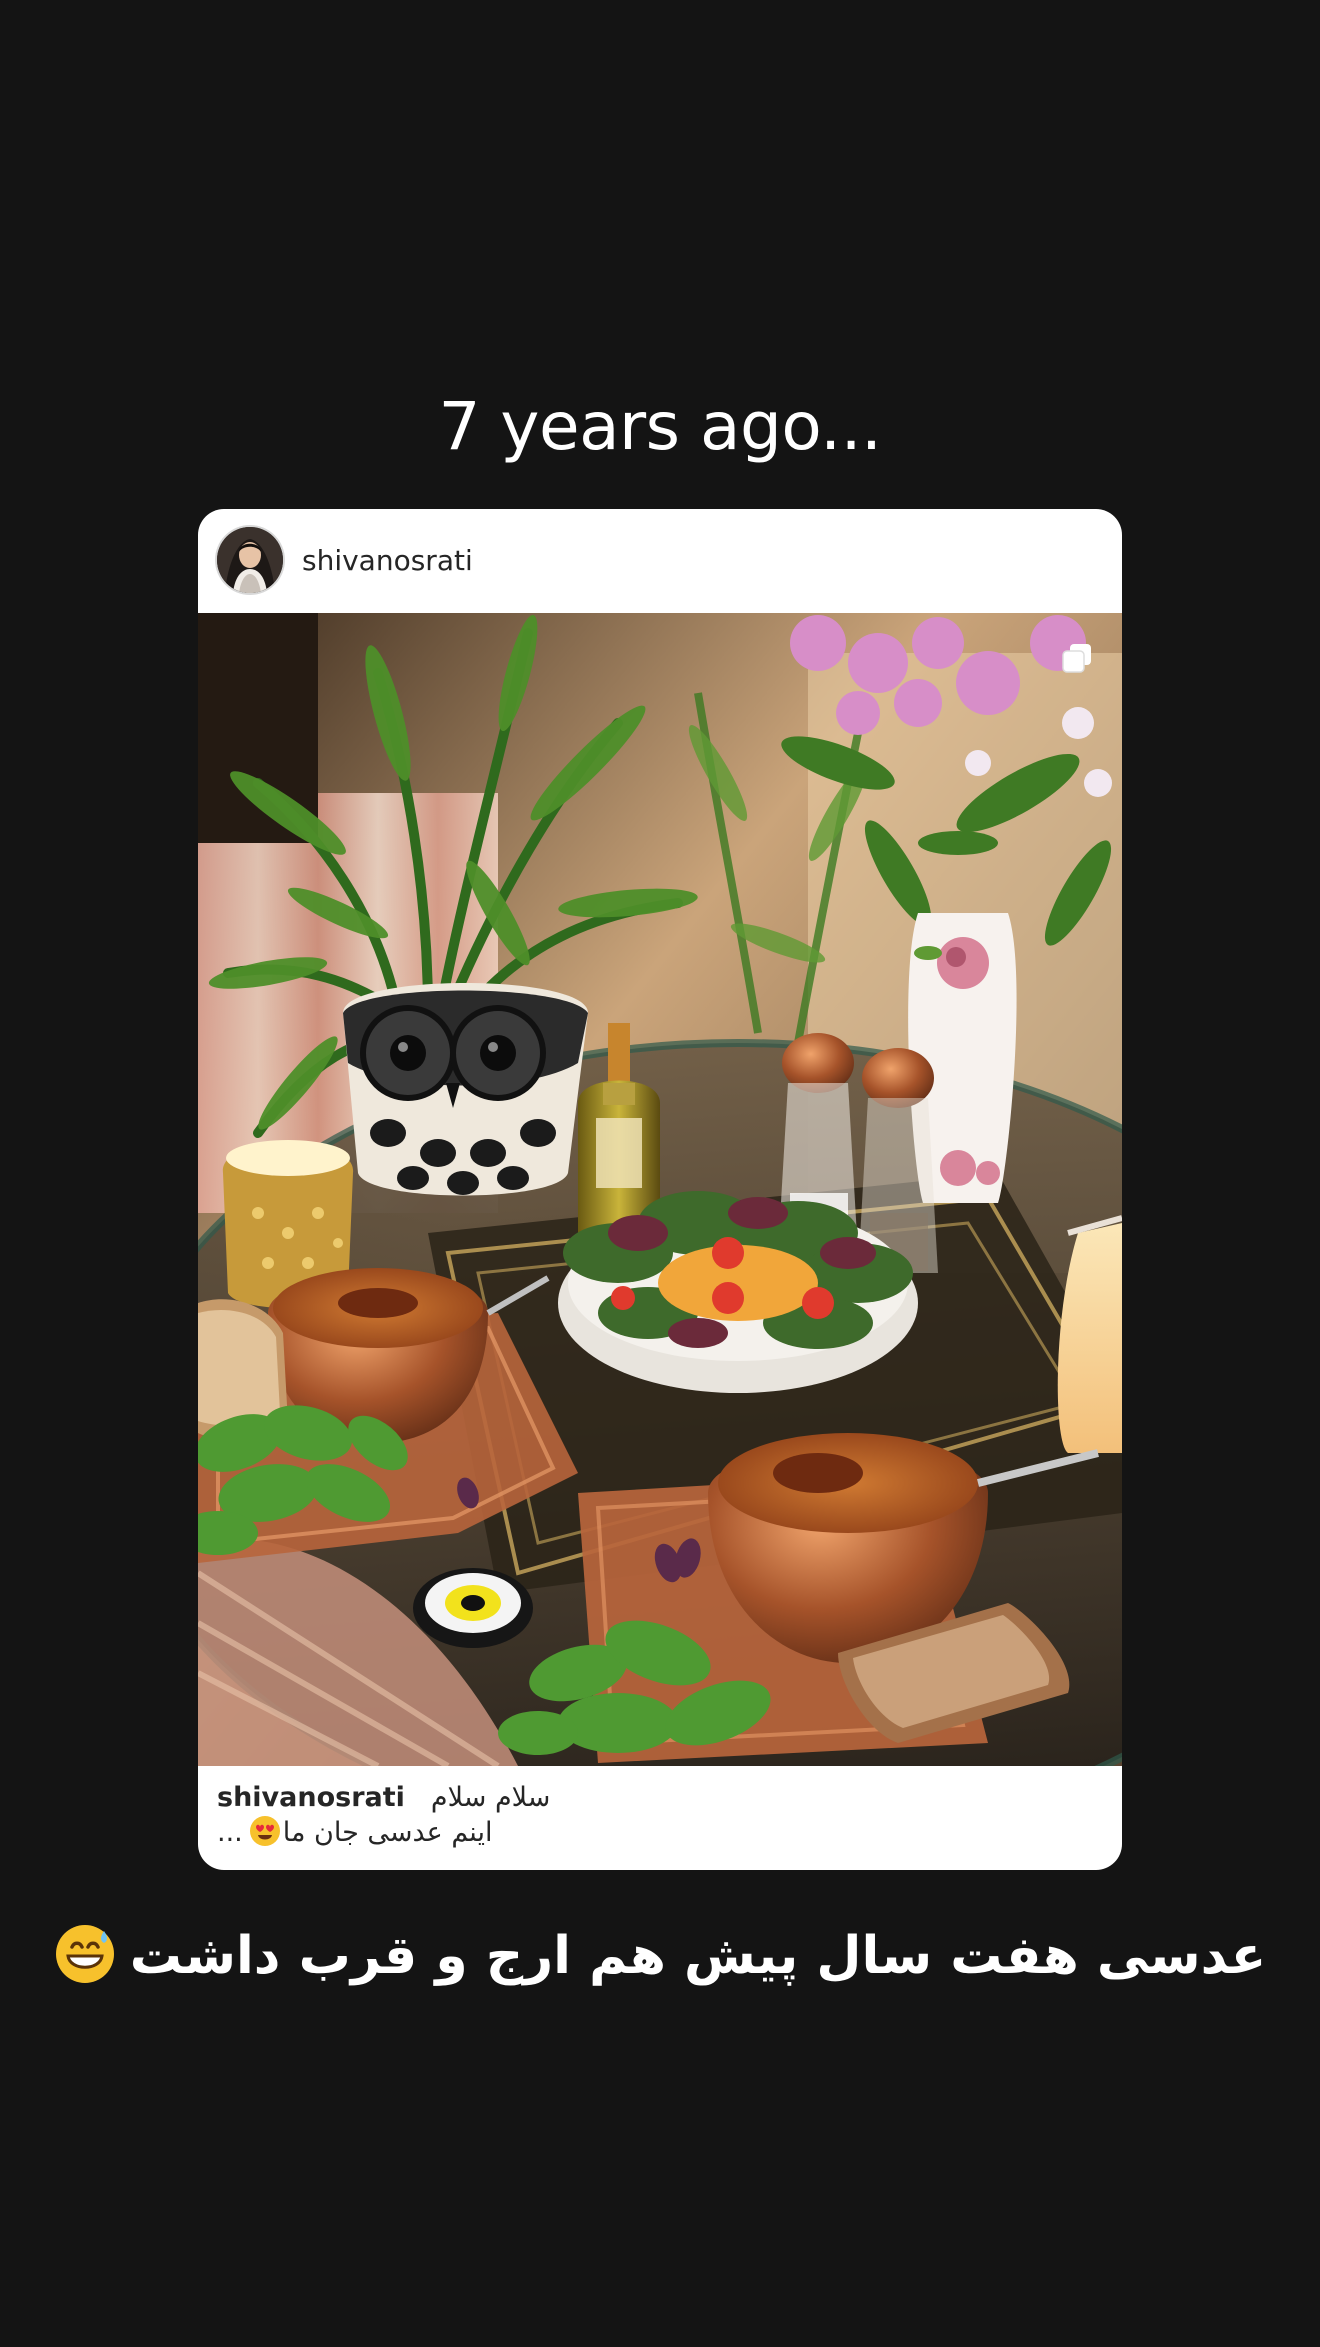 The width and height of the screenshot is (1320, 2347). I want to click on post-username: shivanosrati, so click(387, 561).